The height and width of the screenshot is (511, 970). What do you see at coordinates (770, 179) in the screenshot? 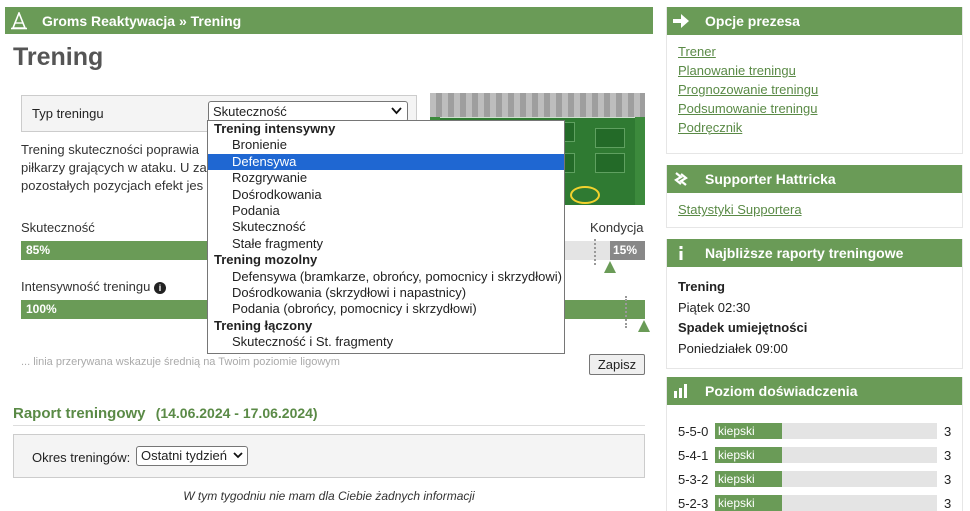
I see `panel-title: Supporter Hattricka` at bounding box center [770, 179].